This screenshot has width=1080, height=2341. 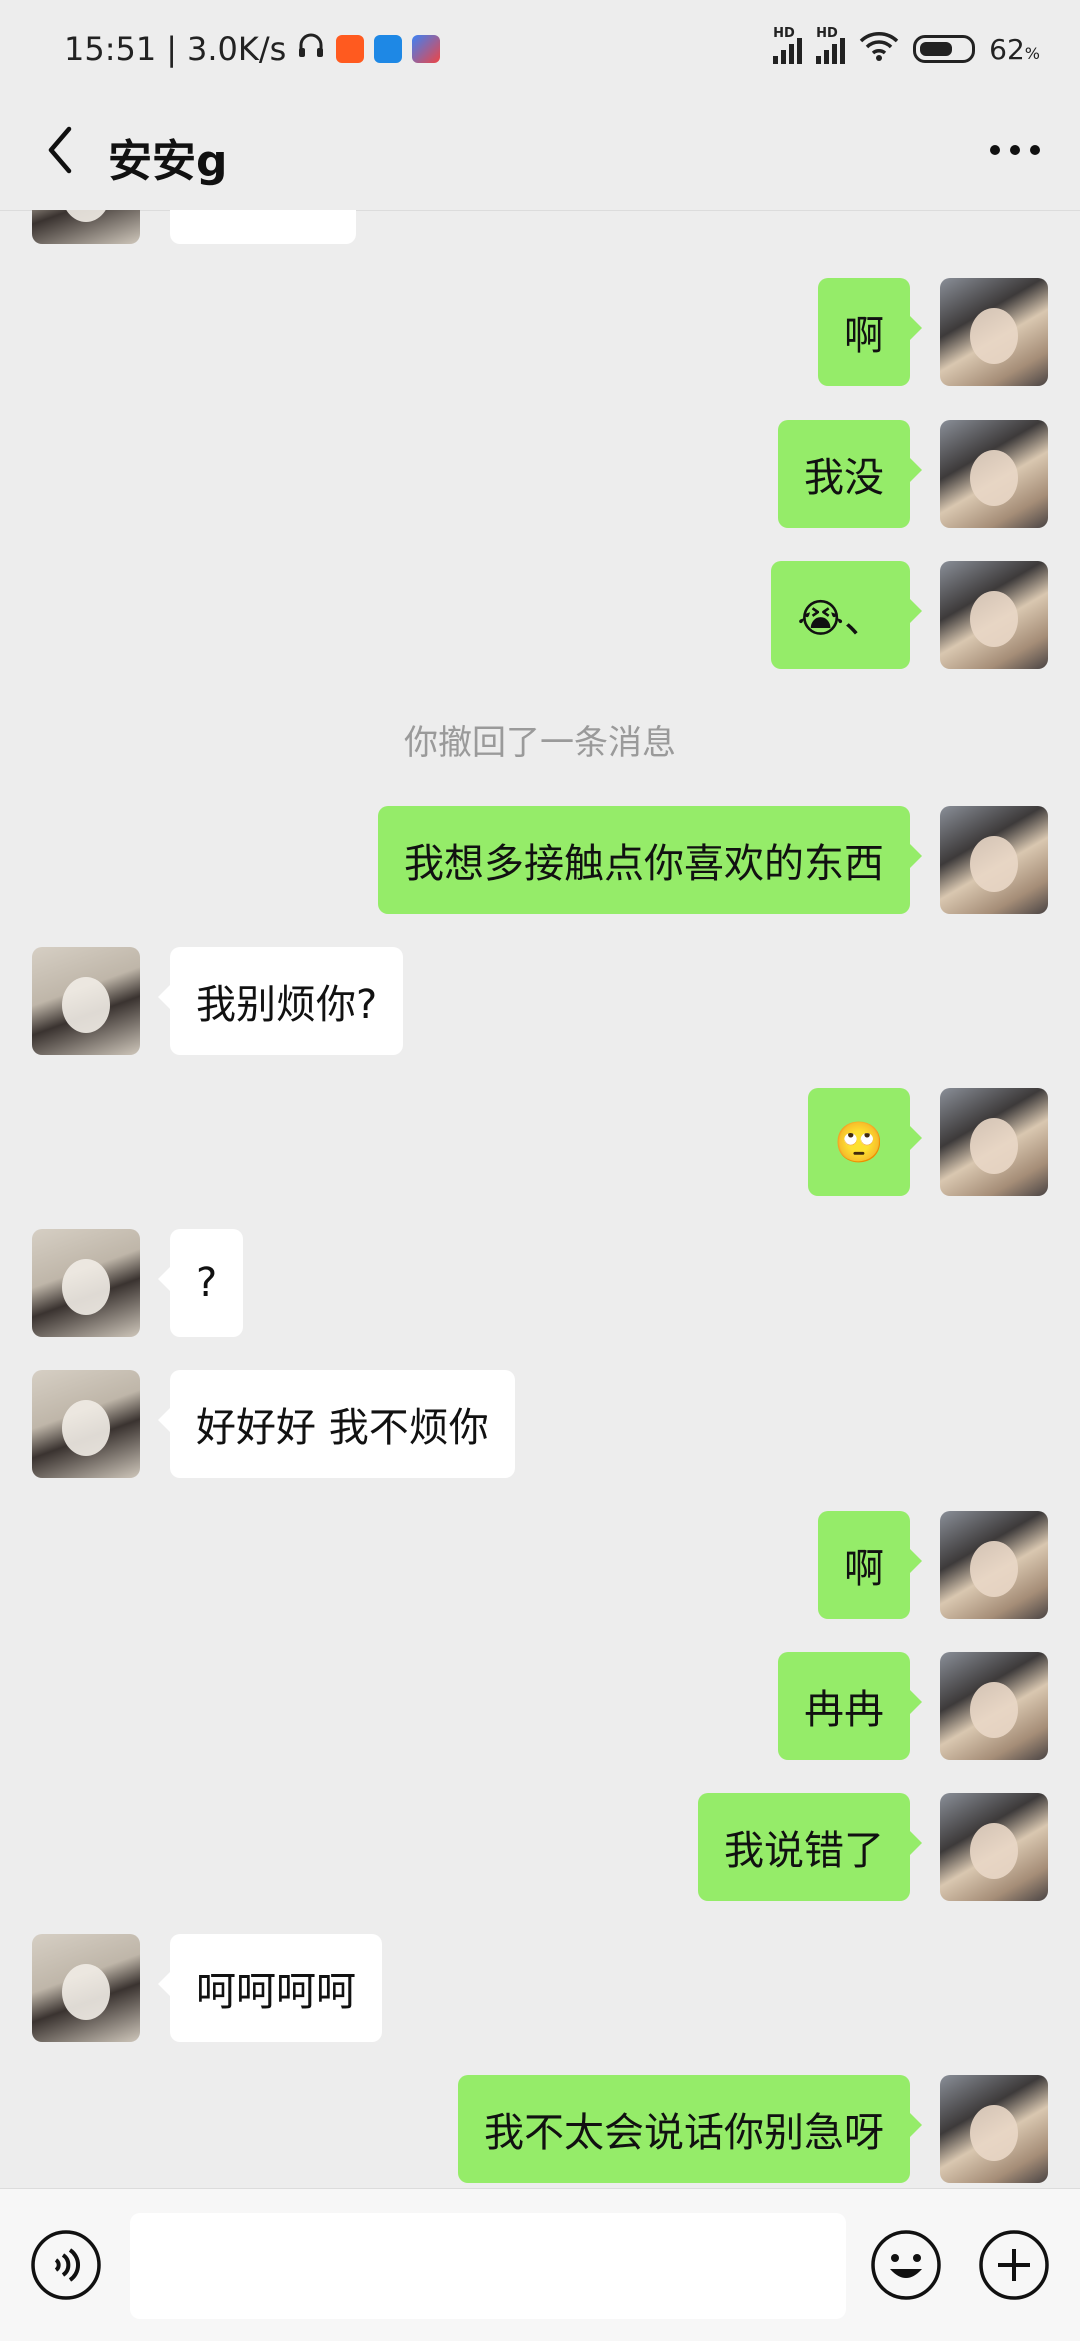 I want to click on outgoing-message-bubble: 我想多接触点你喜欢的东西, so click(x=650, y=860).